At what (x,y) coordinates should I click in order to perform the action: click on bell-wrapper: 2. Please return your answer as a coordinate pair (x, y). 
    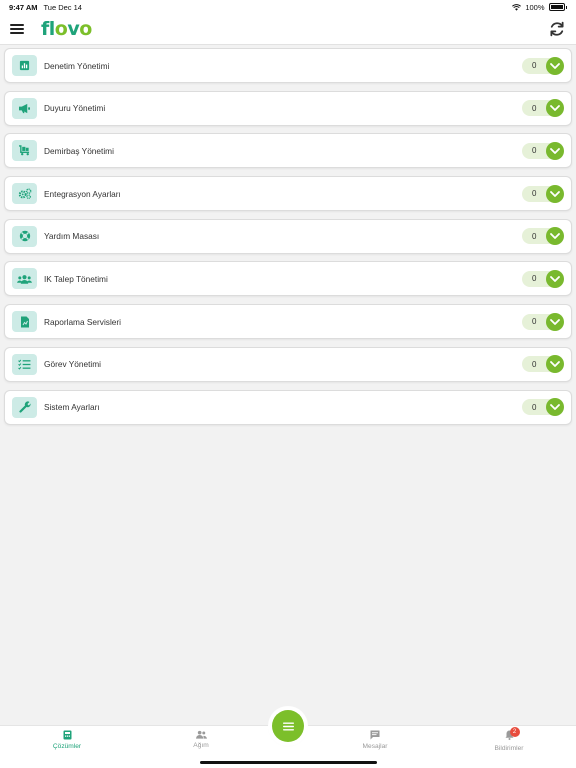
    Looking at the image, I should click on (512, 736).